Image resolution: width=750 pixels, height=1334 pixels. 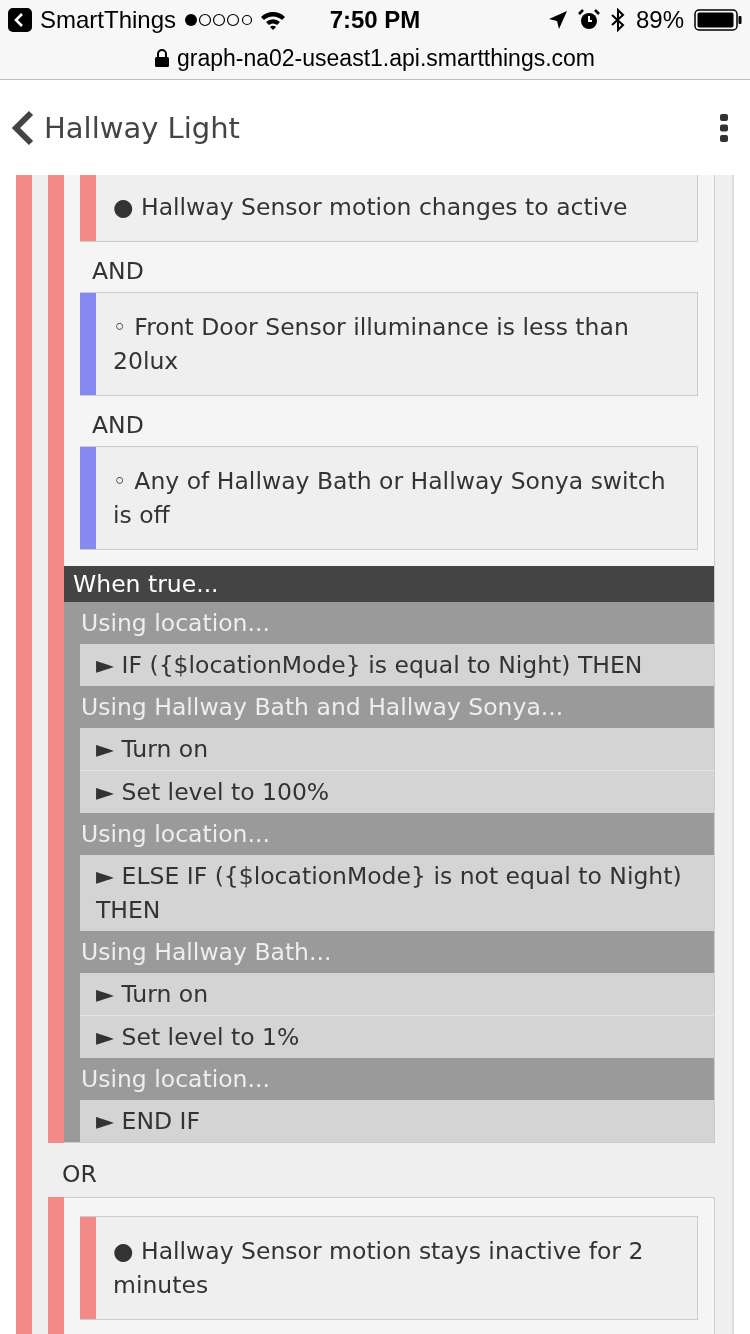 What do you see at coordinates (79, 1174) in the screenshot?
I see `logic-operator: OR` at bounding box center [79, 1174].